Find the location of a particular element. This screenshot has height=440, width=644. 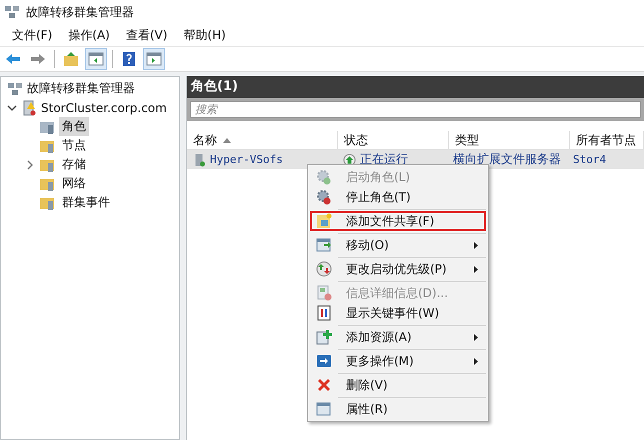

tree-item: 故障转移群集管理器 is located at coordinates (81, 88).